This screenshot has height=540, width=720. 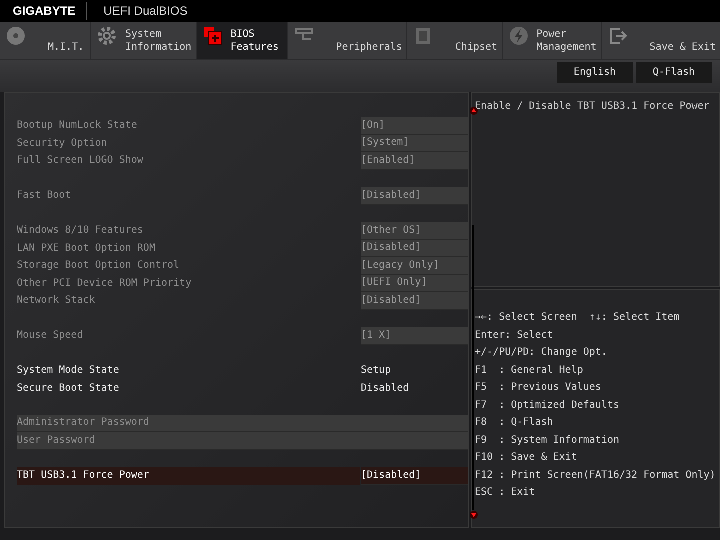 What do you see at coordinates (414, 125) in the screenshot?
I see `option-value: [On]` at bounding box center [414, 125].